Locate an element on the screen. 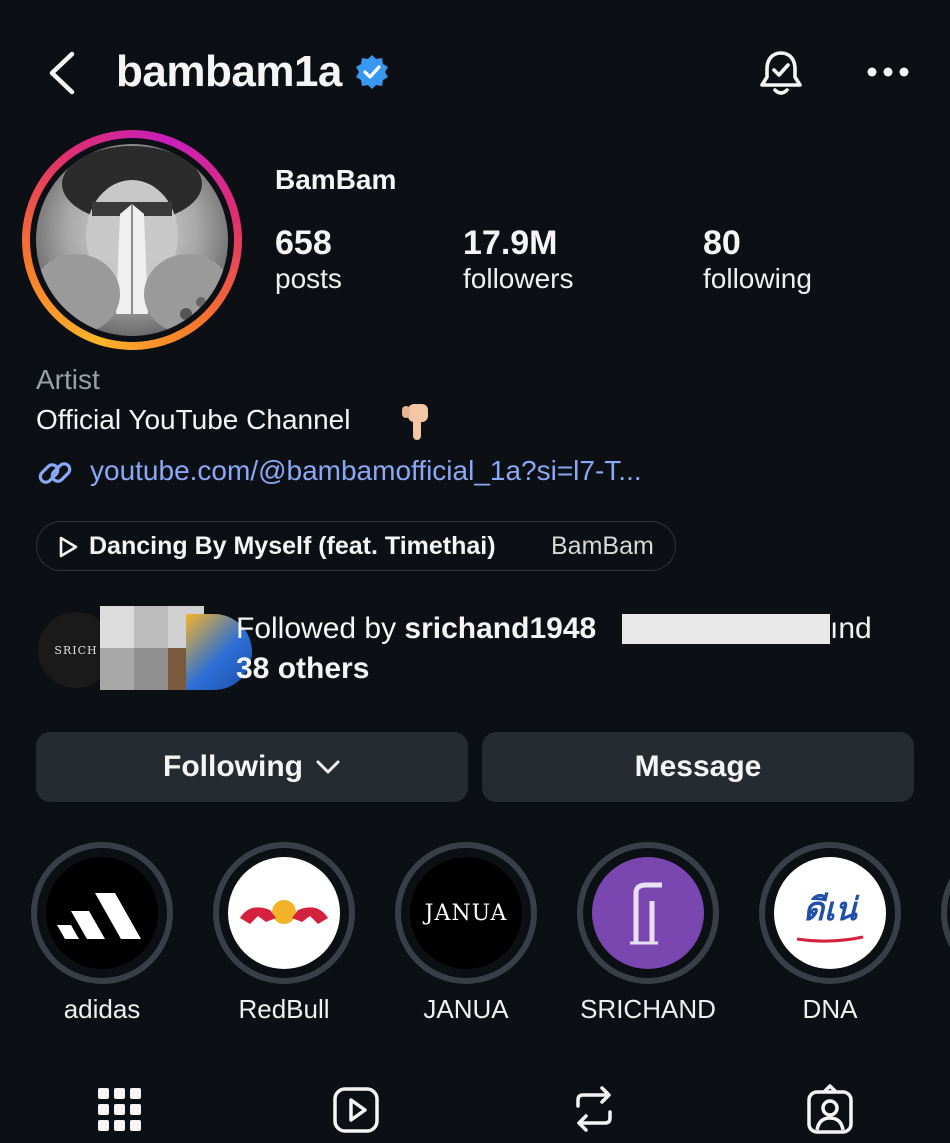 Image resolution: width=950 pixels, height=1143 pixels. avatar-photo is located at coordinates (132, 240).